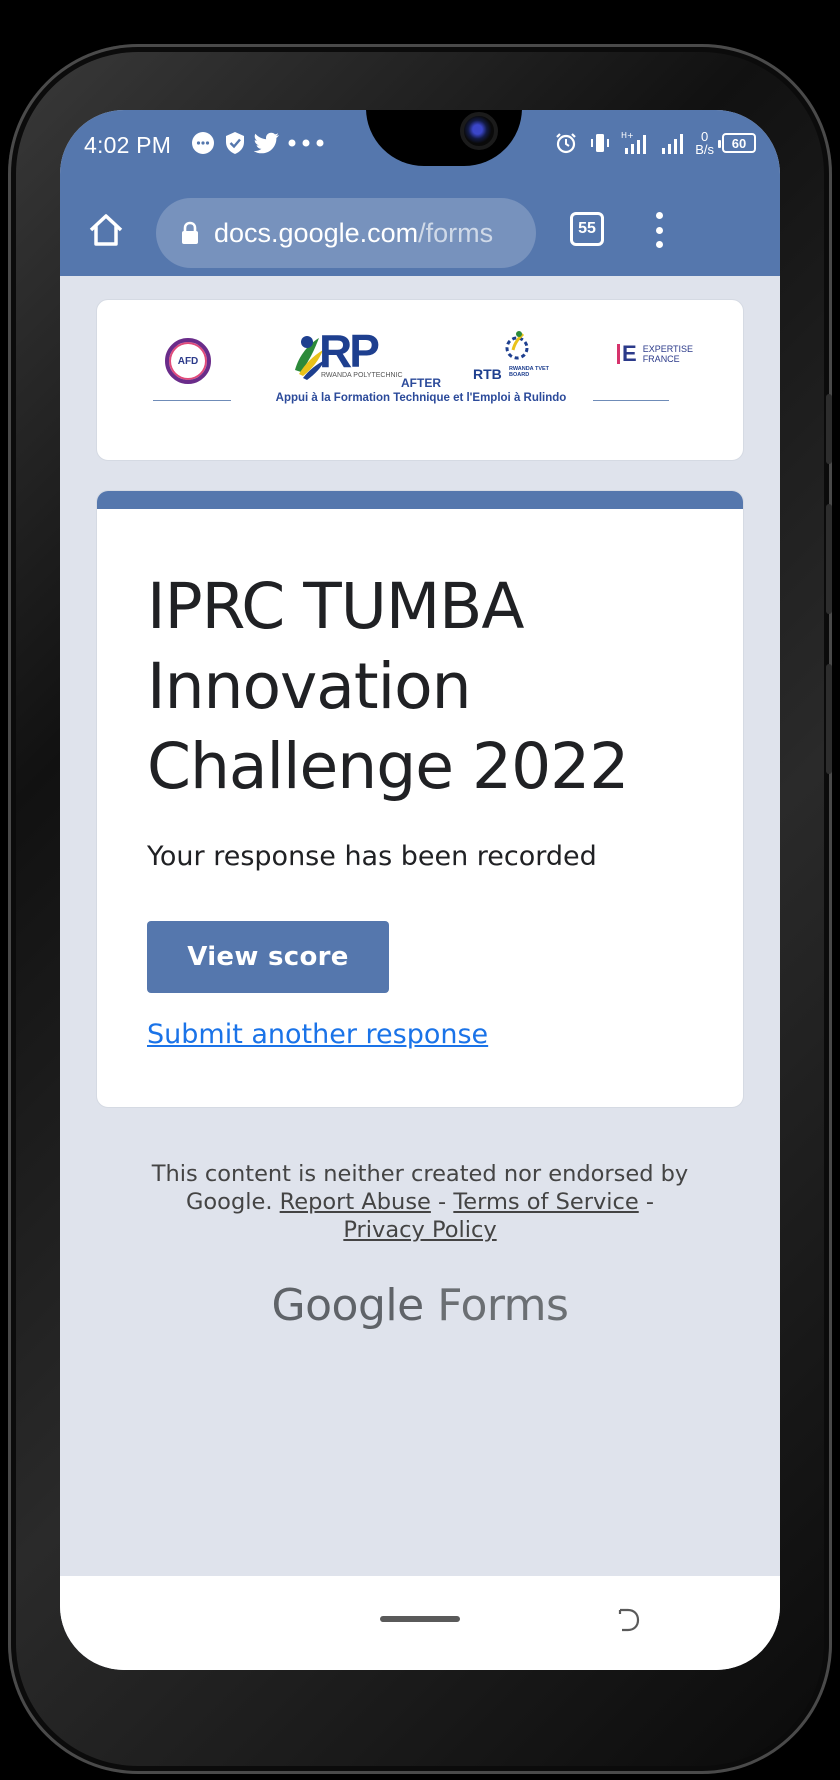 The height and width of the screenshot is (1780, 840). Describe the element at coordinates (829, 429) in the screenshot. I see `side-button-upper` at that location.